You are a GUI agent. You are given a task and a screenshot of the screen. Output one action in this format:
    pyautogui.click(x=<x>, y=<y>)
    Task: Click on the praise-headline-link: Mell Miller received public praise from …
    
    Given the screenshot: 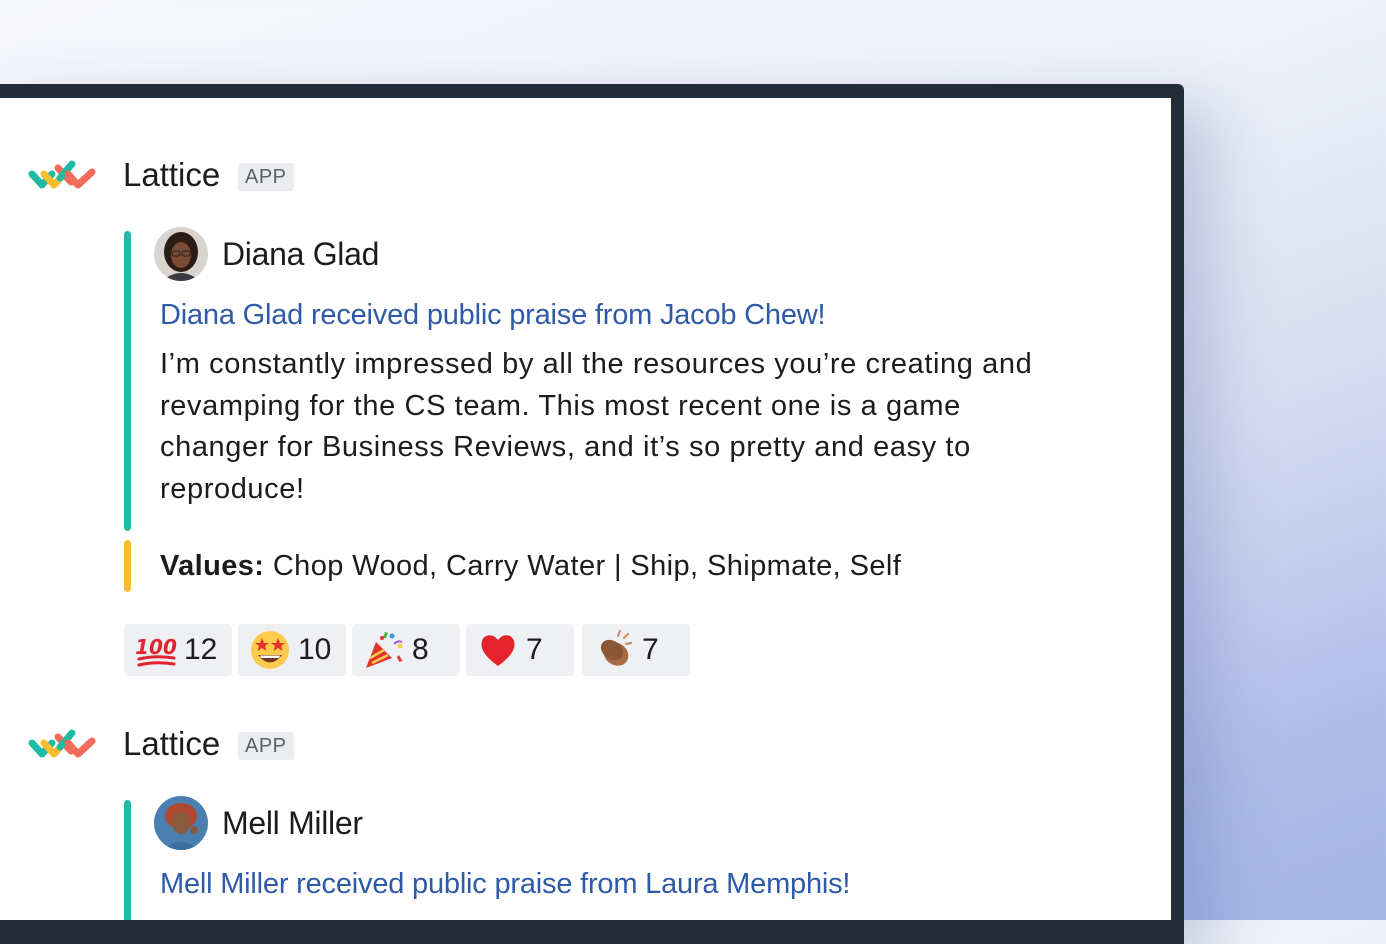 What is the action you would take?
    pyautogui.click(x=505, y=884)
    